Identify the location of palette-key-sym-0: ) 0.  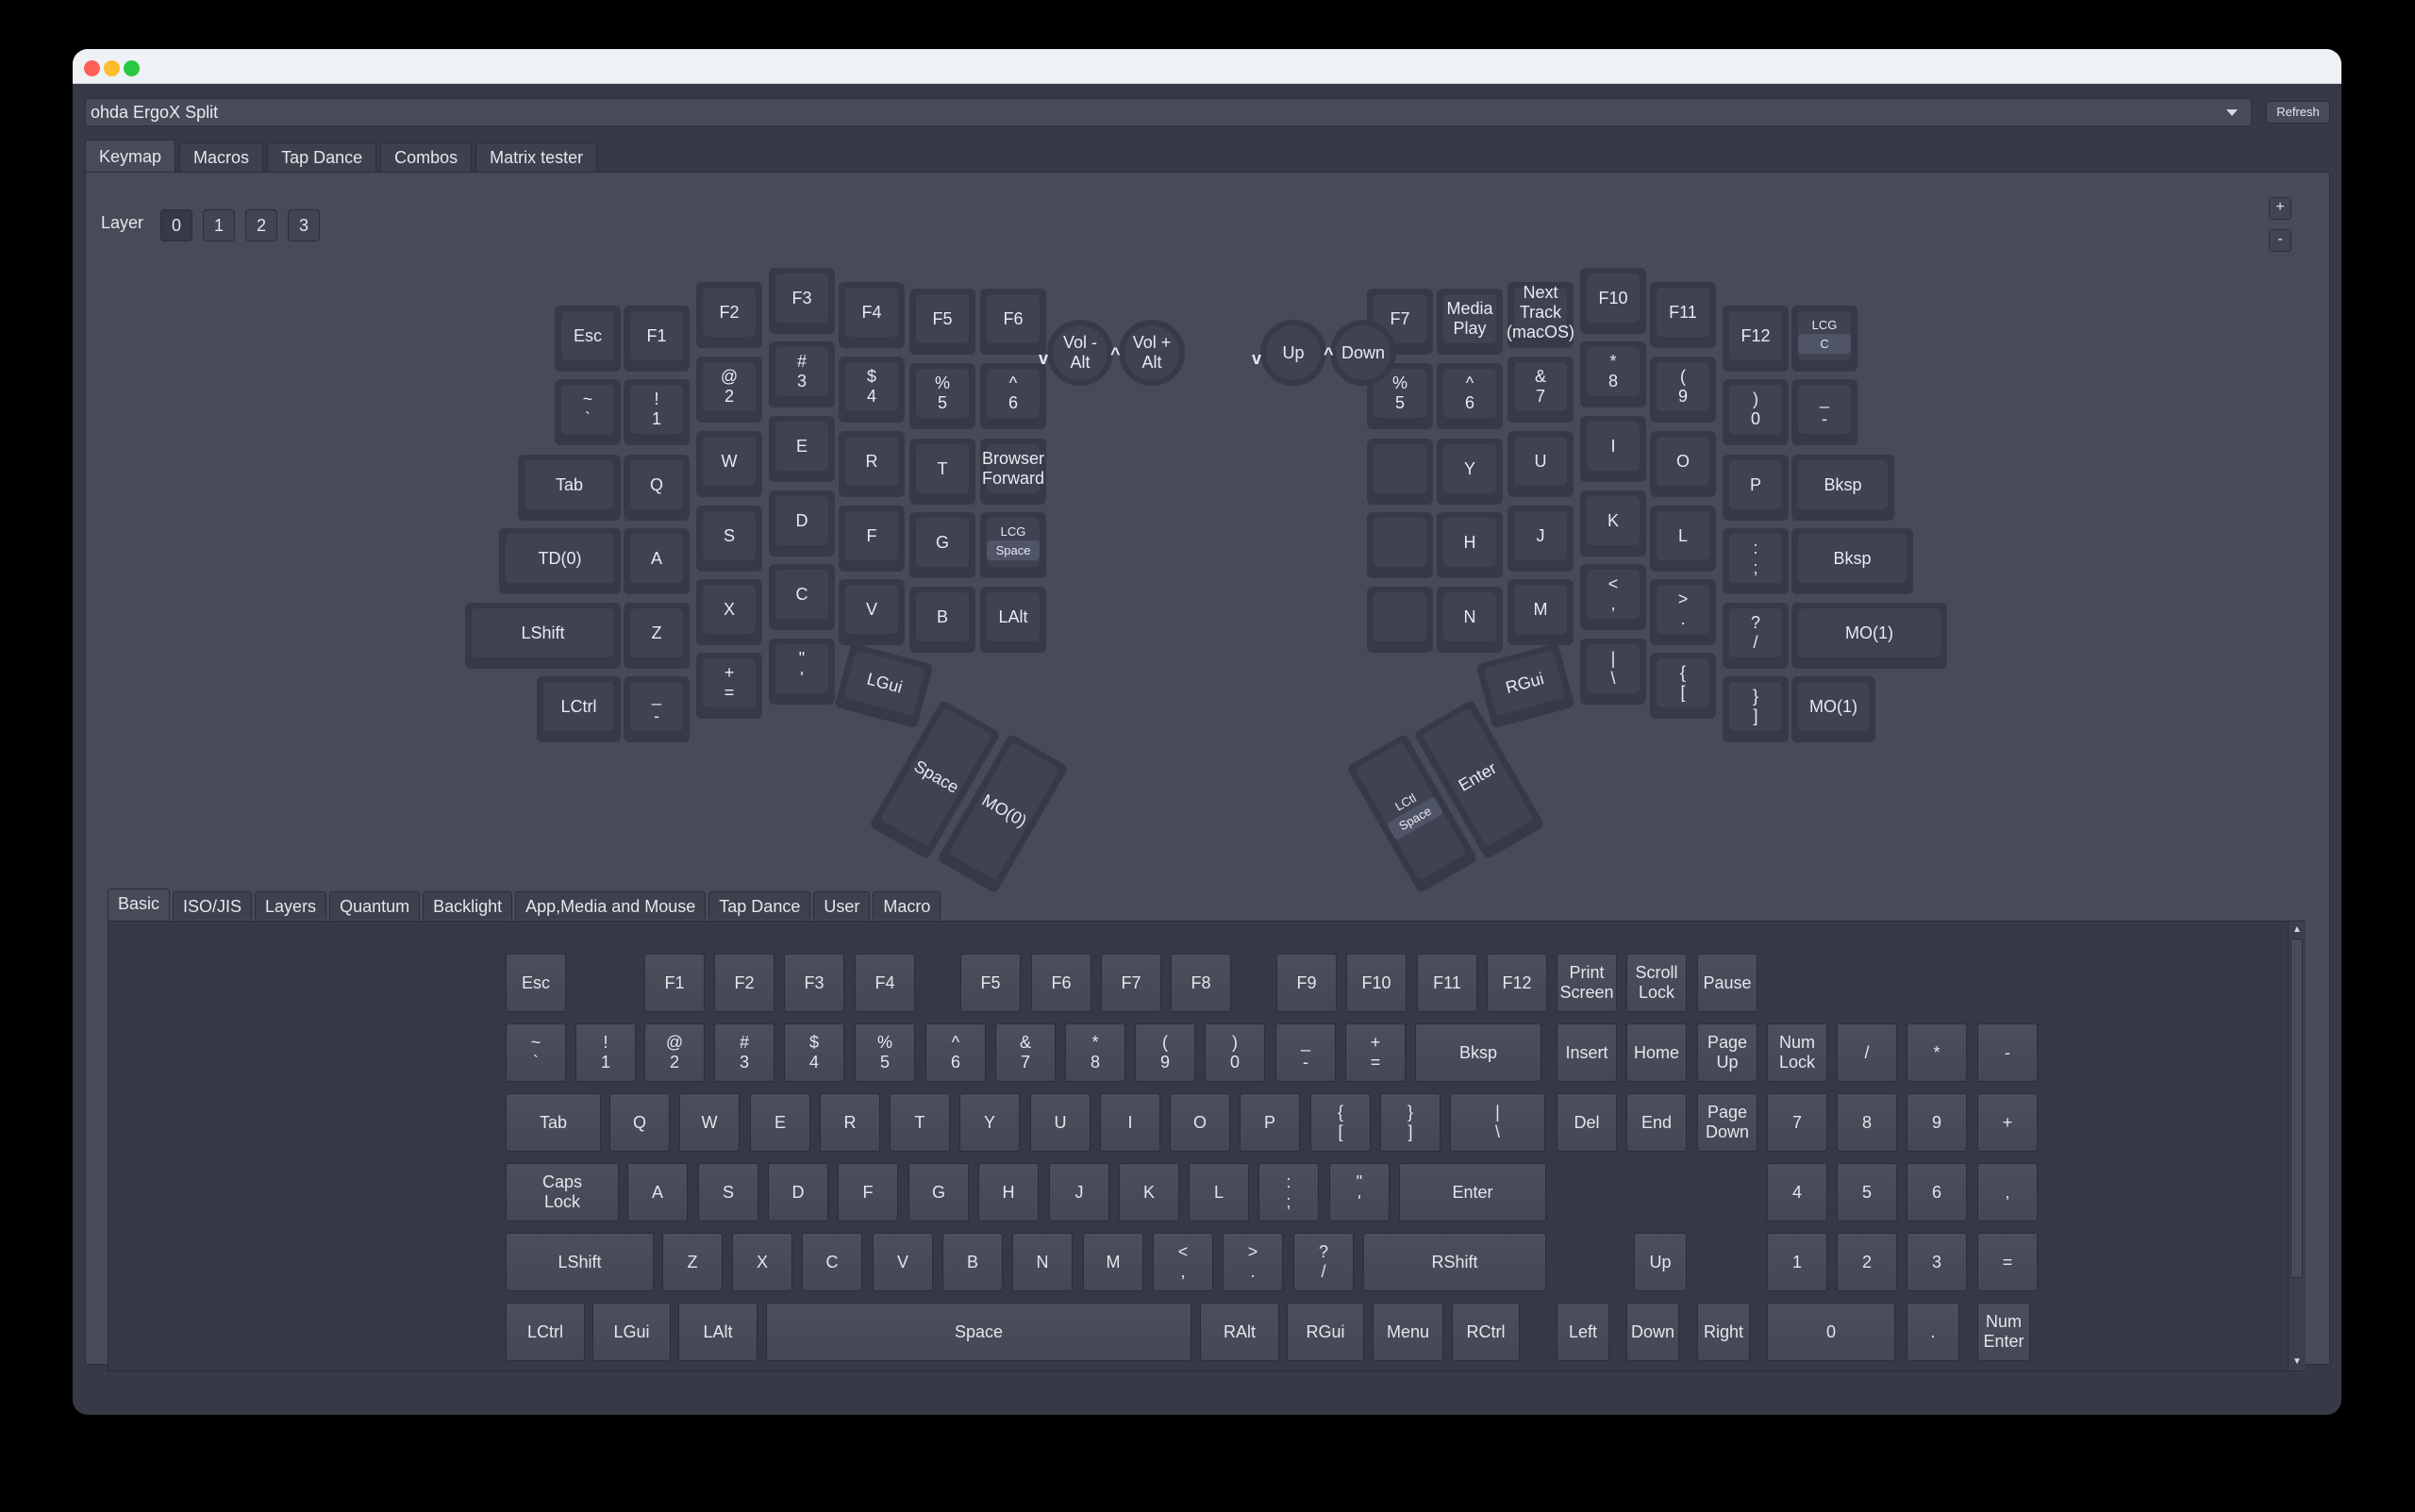
(1235, 1052).